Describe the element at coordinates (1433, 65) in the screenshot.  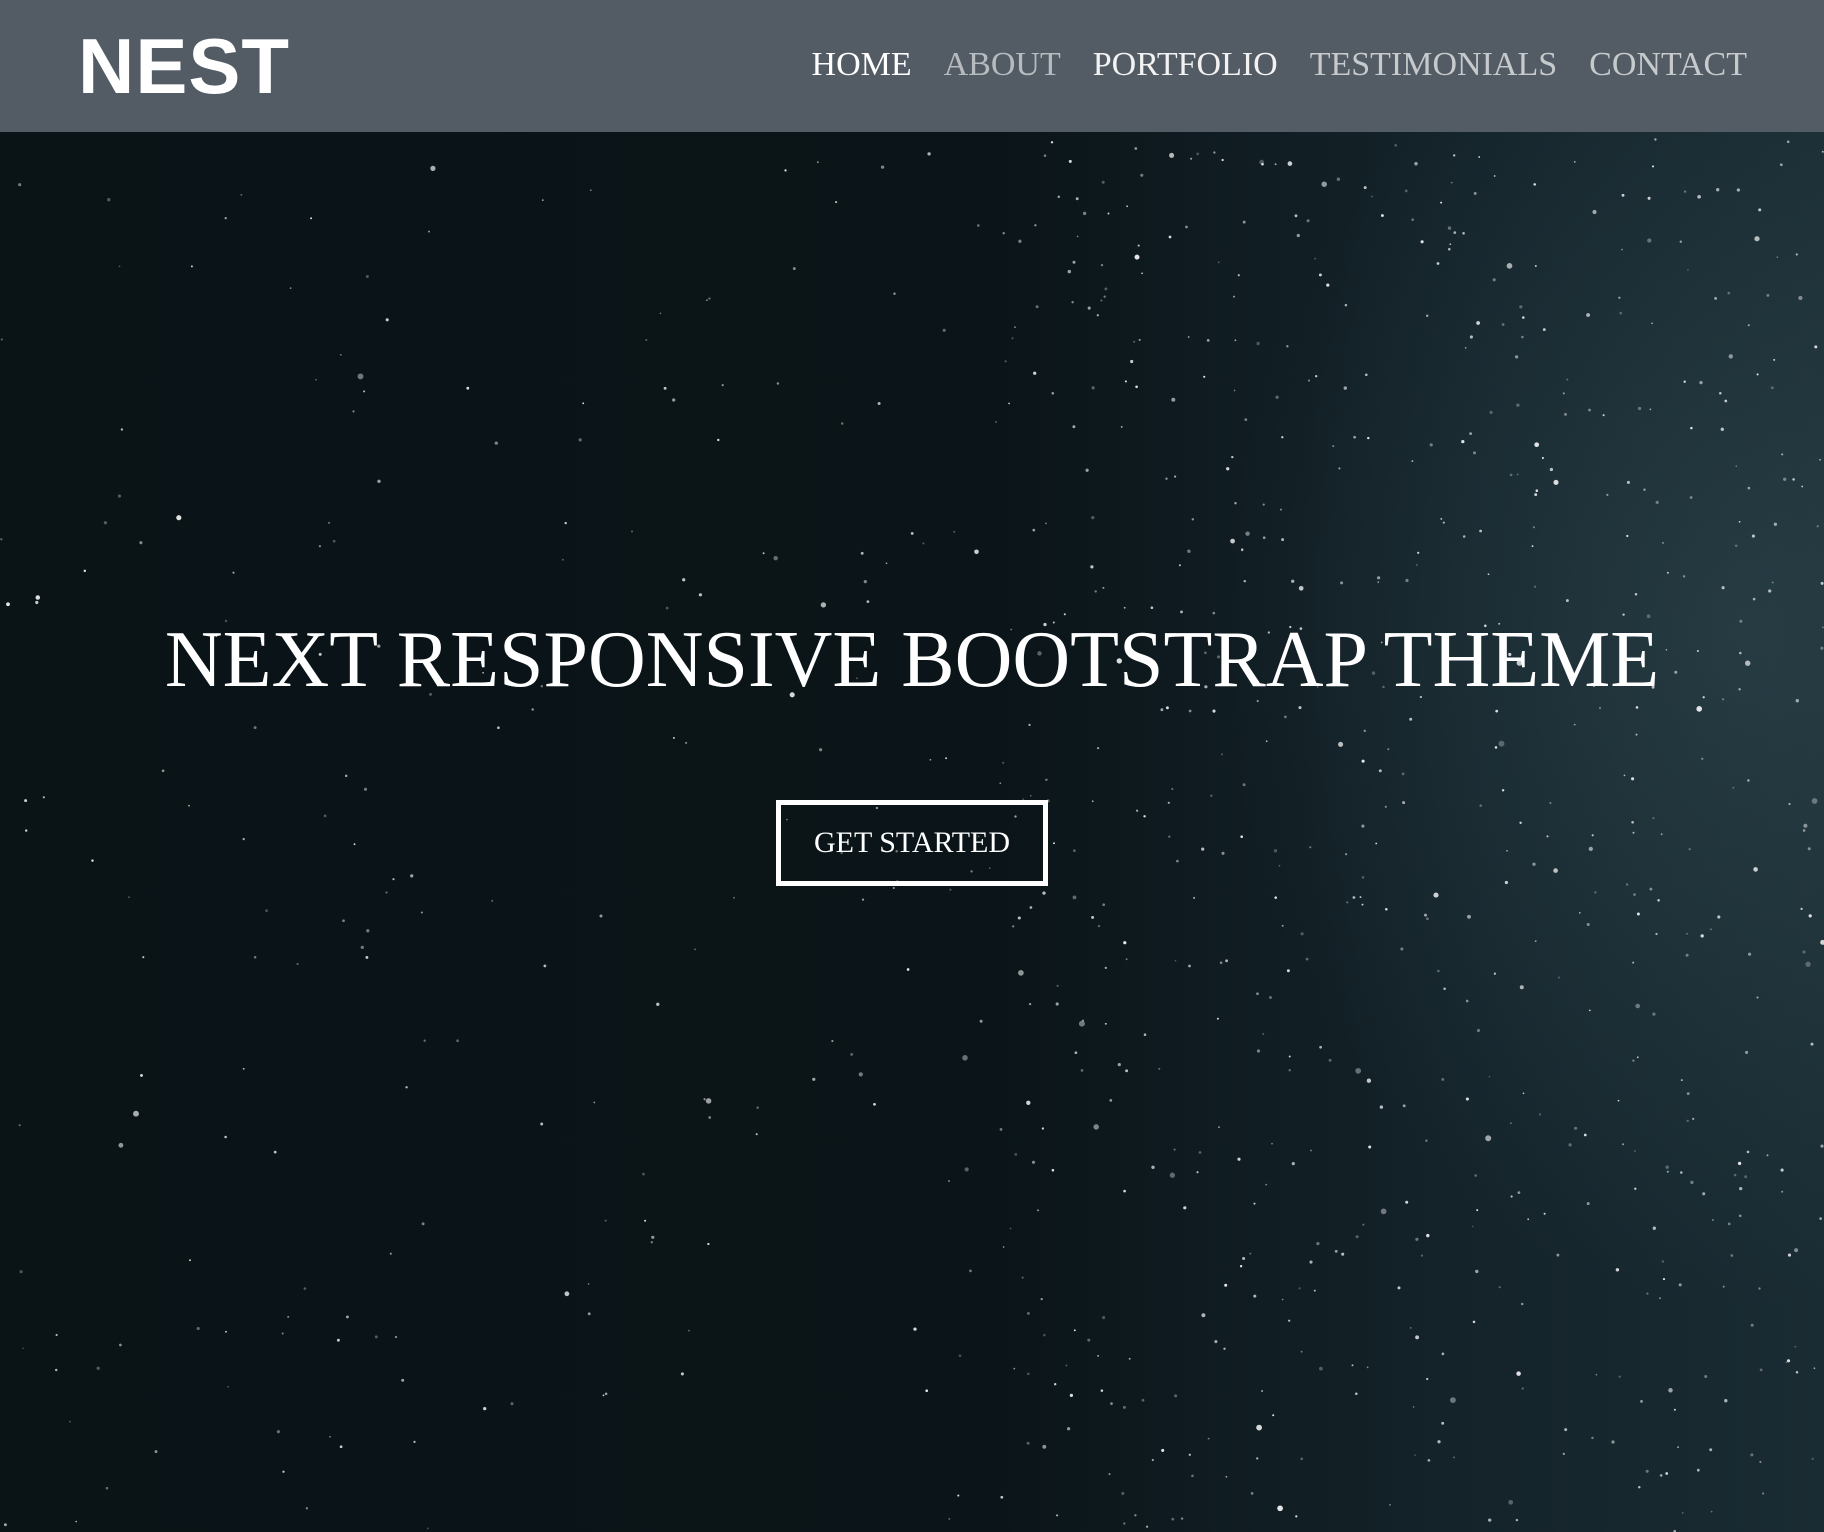
I see `nav-item-testimonials: TESTIMONIALS` at that location.